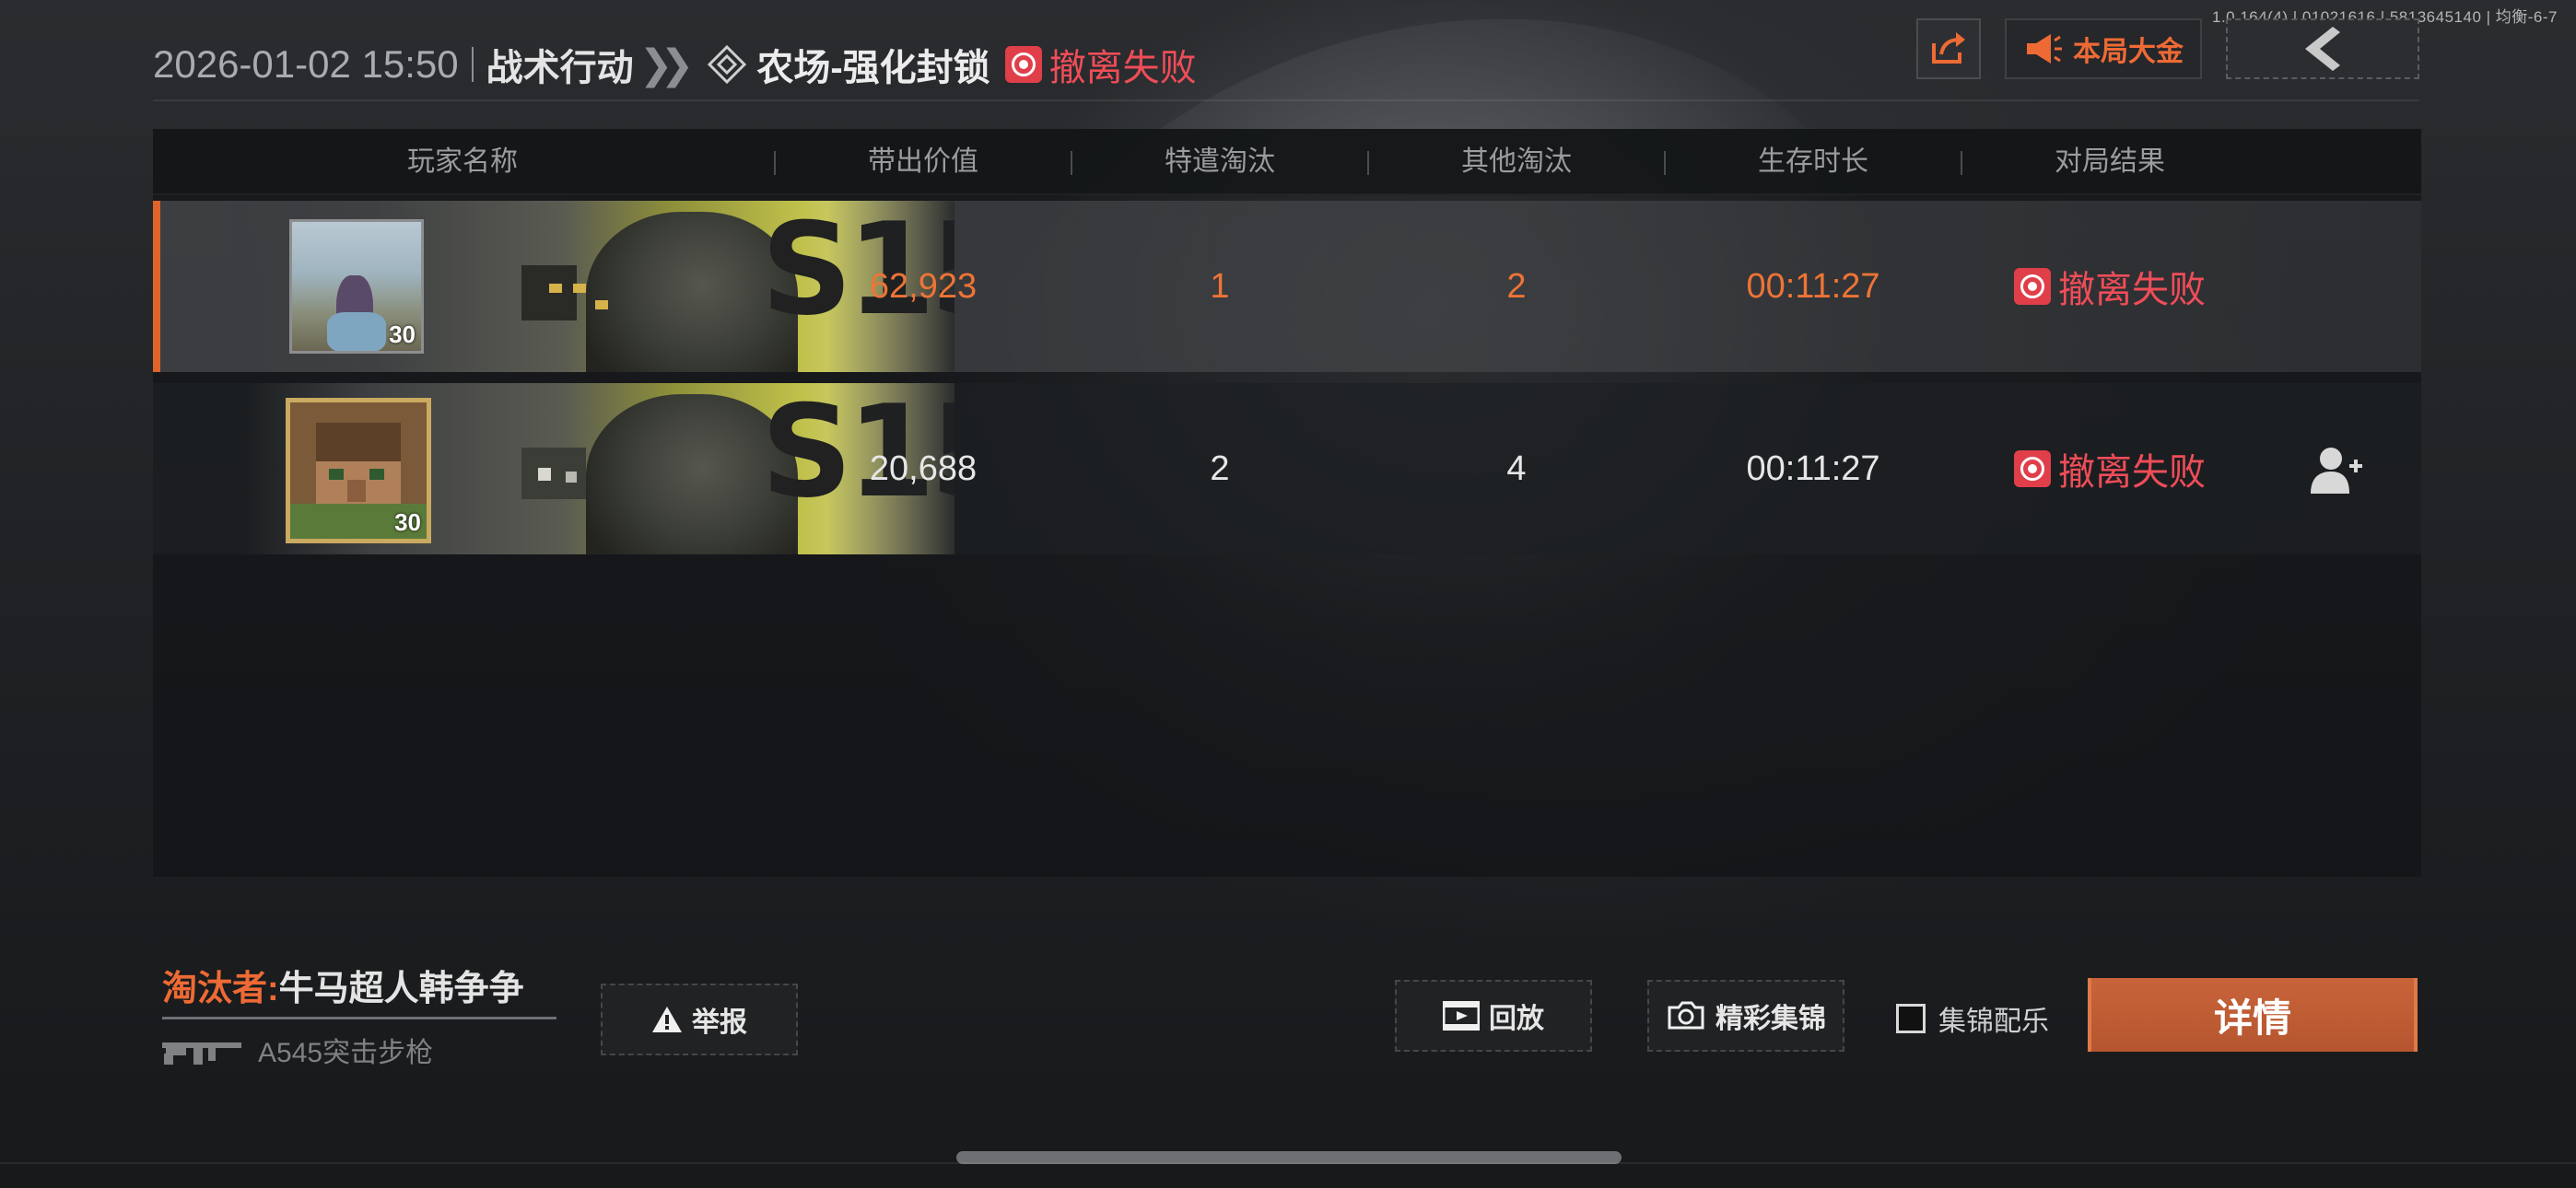 This screenshot has height=1188, width=2576. What do you see at coordinates (2252, 1018) in the screenshot?
I see `details-label: 详情` at bounding box center [2252, 1018].